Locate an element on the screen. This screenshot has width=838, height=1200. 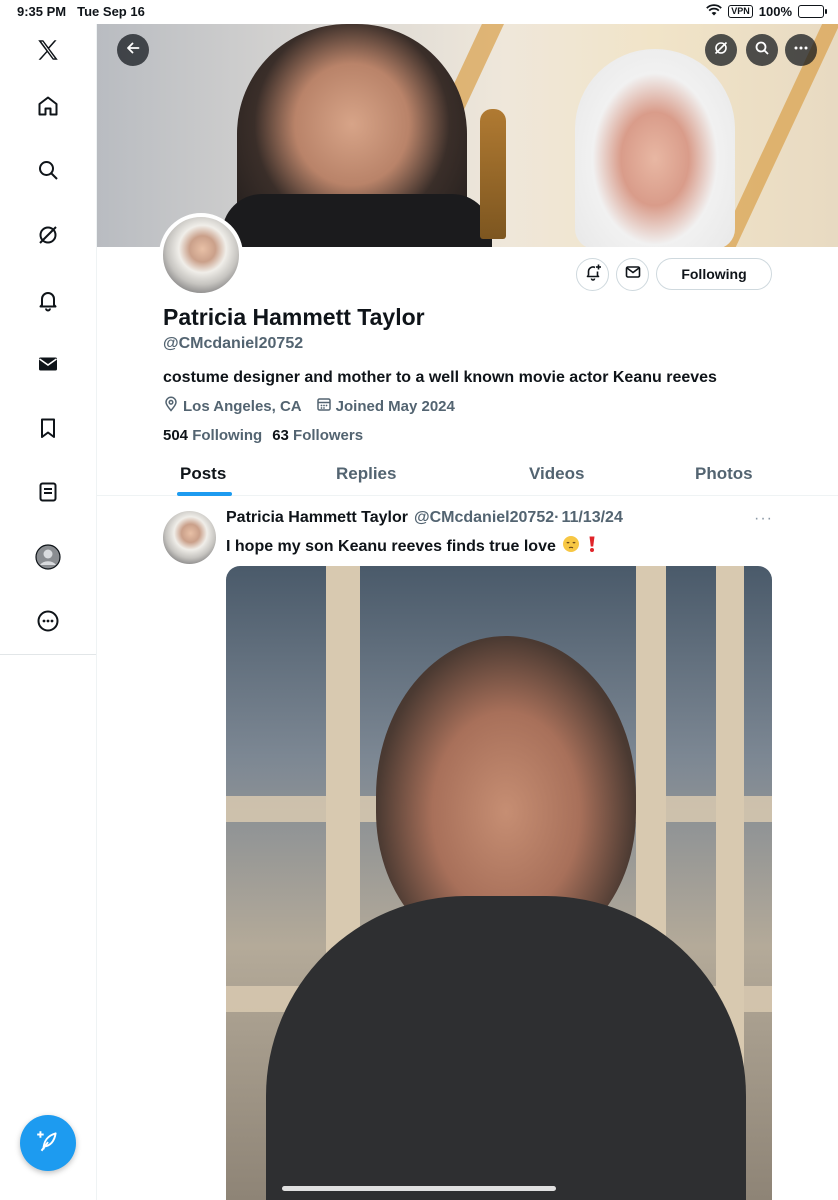
following-label: Following is located at coordinates (227, 435).